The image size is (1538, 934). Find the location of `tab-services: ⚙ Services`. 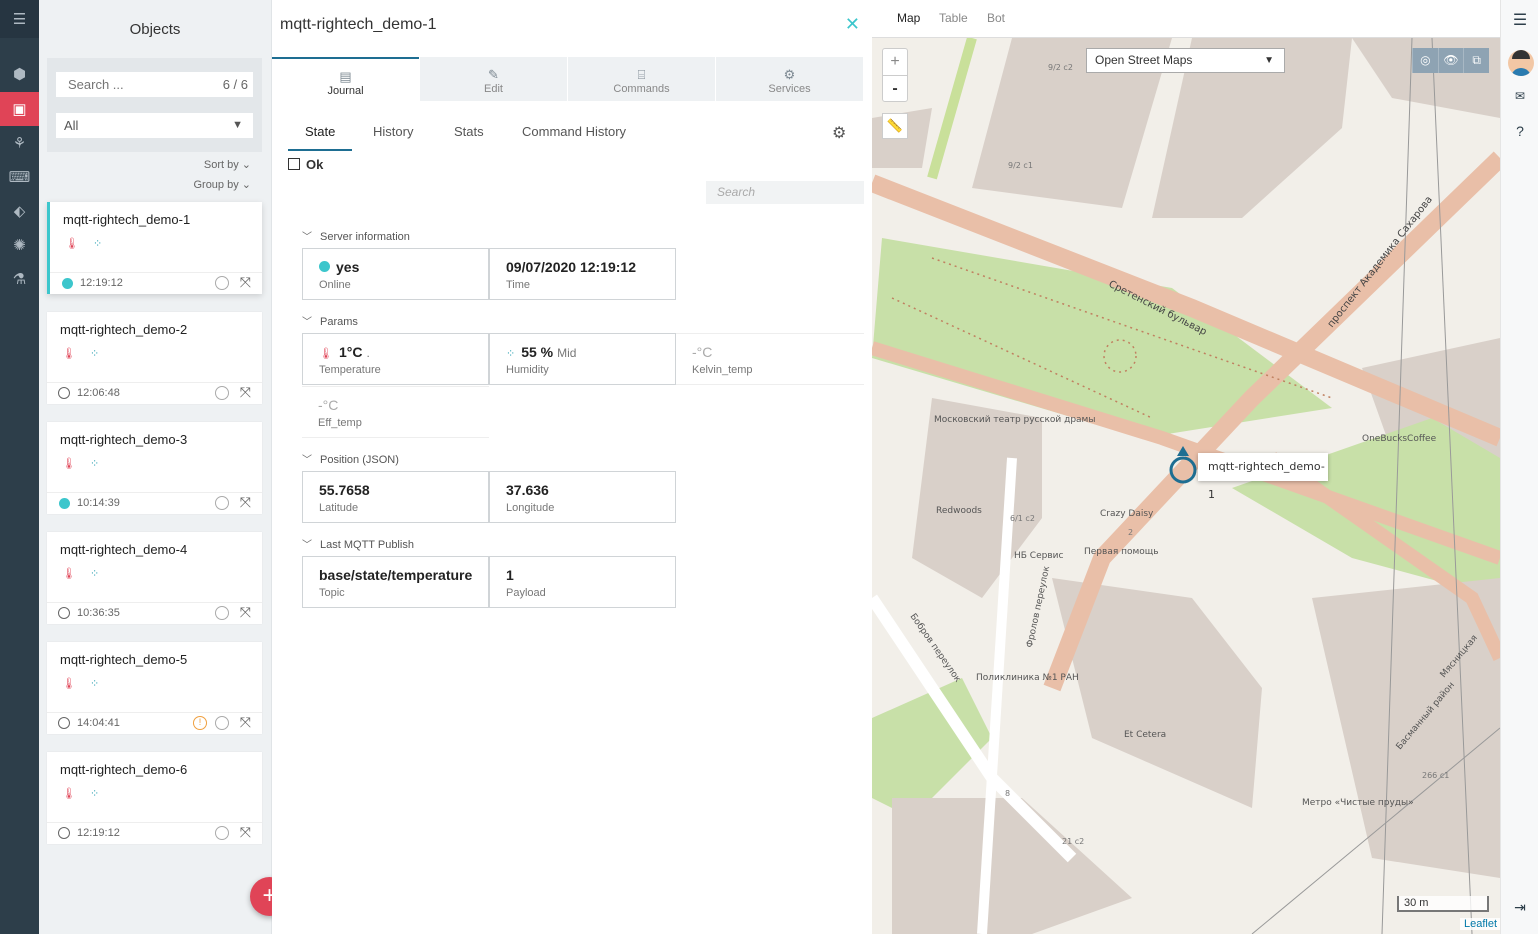

tab-services: ⚙ Services is located at coordinates (789, 79).